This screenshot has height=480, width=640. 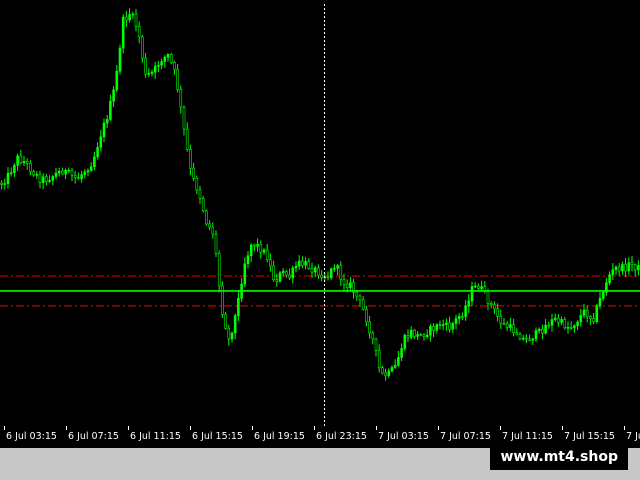 I want to click on time-axis-label: 6 Jul 11:15, so click(x=155, y=436).